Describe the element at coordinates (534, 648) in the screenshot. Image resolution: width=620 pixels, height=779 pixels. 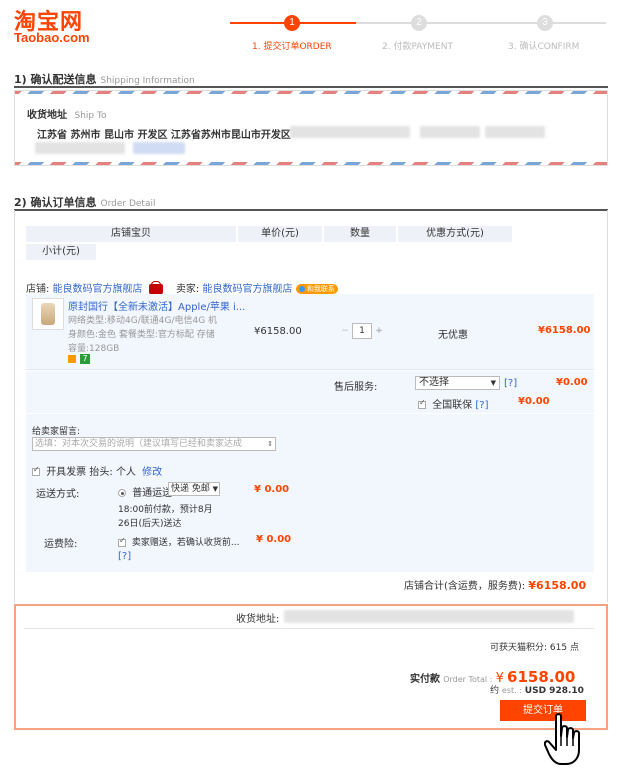
I see `points-row: 可获天猫积分: 615 点` at that location.